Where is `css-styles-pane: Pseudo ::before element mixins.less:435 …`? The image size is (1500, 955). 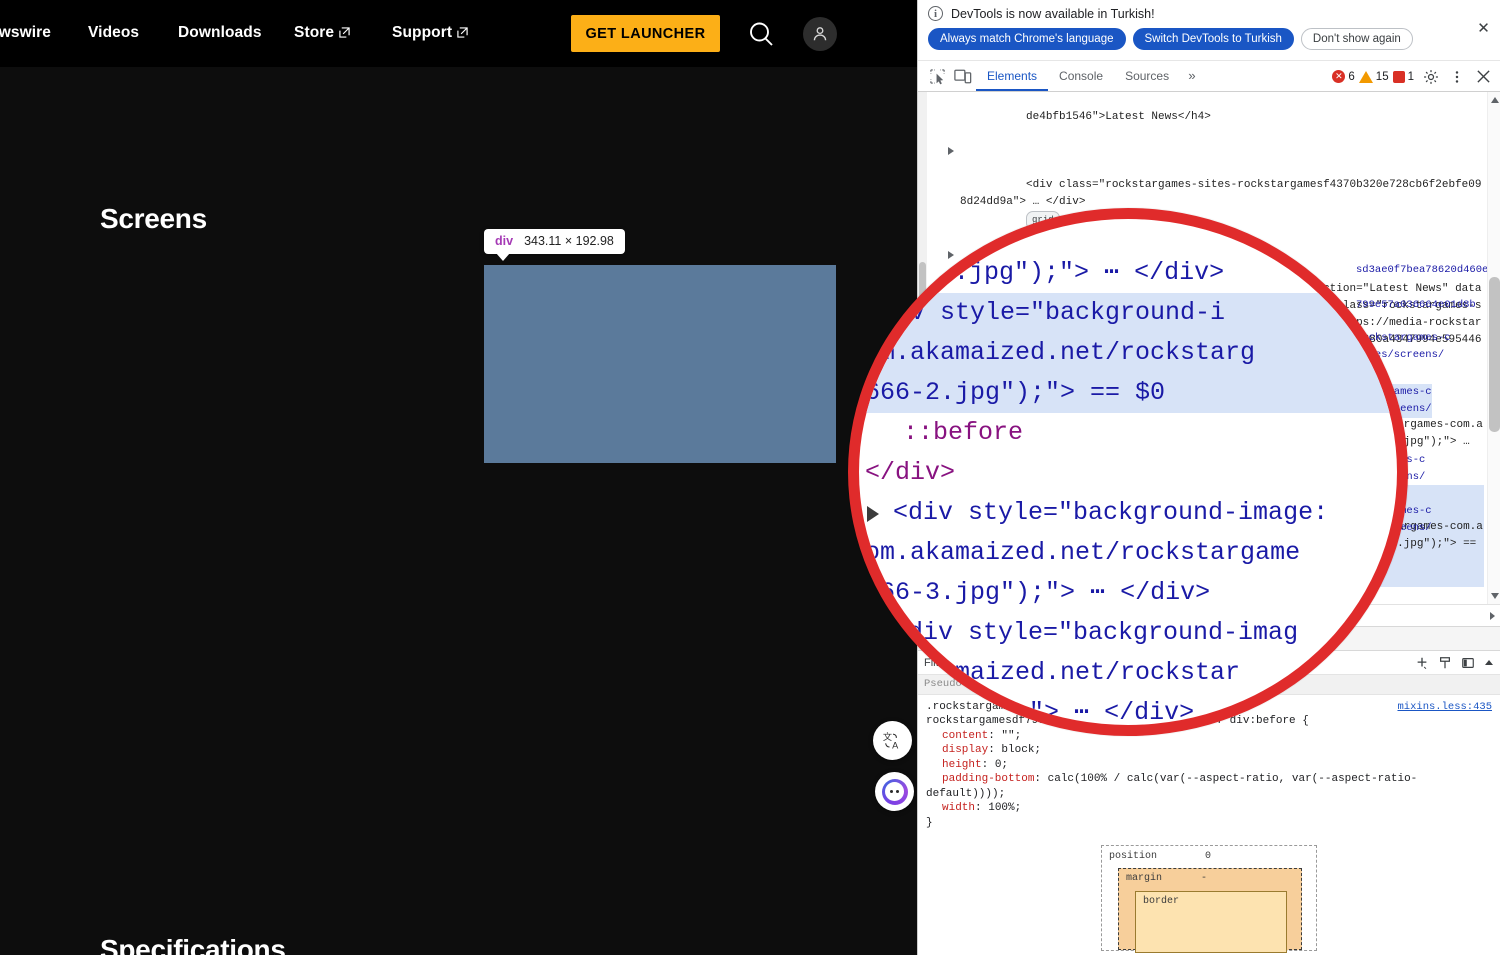 css-styles-pane: Pseudo ::before element mixins.less:435 … is located at coordinates (1209, 755).